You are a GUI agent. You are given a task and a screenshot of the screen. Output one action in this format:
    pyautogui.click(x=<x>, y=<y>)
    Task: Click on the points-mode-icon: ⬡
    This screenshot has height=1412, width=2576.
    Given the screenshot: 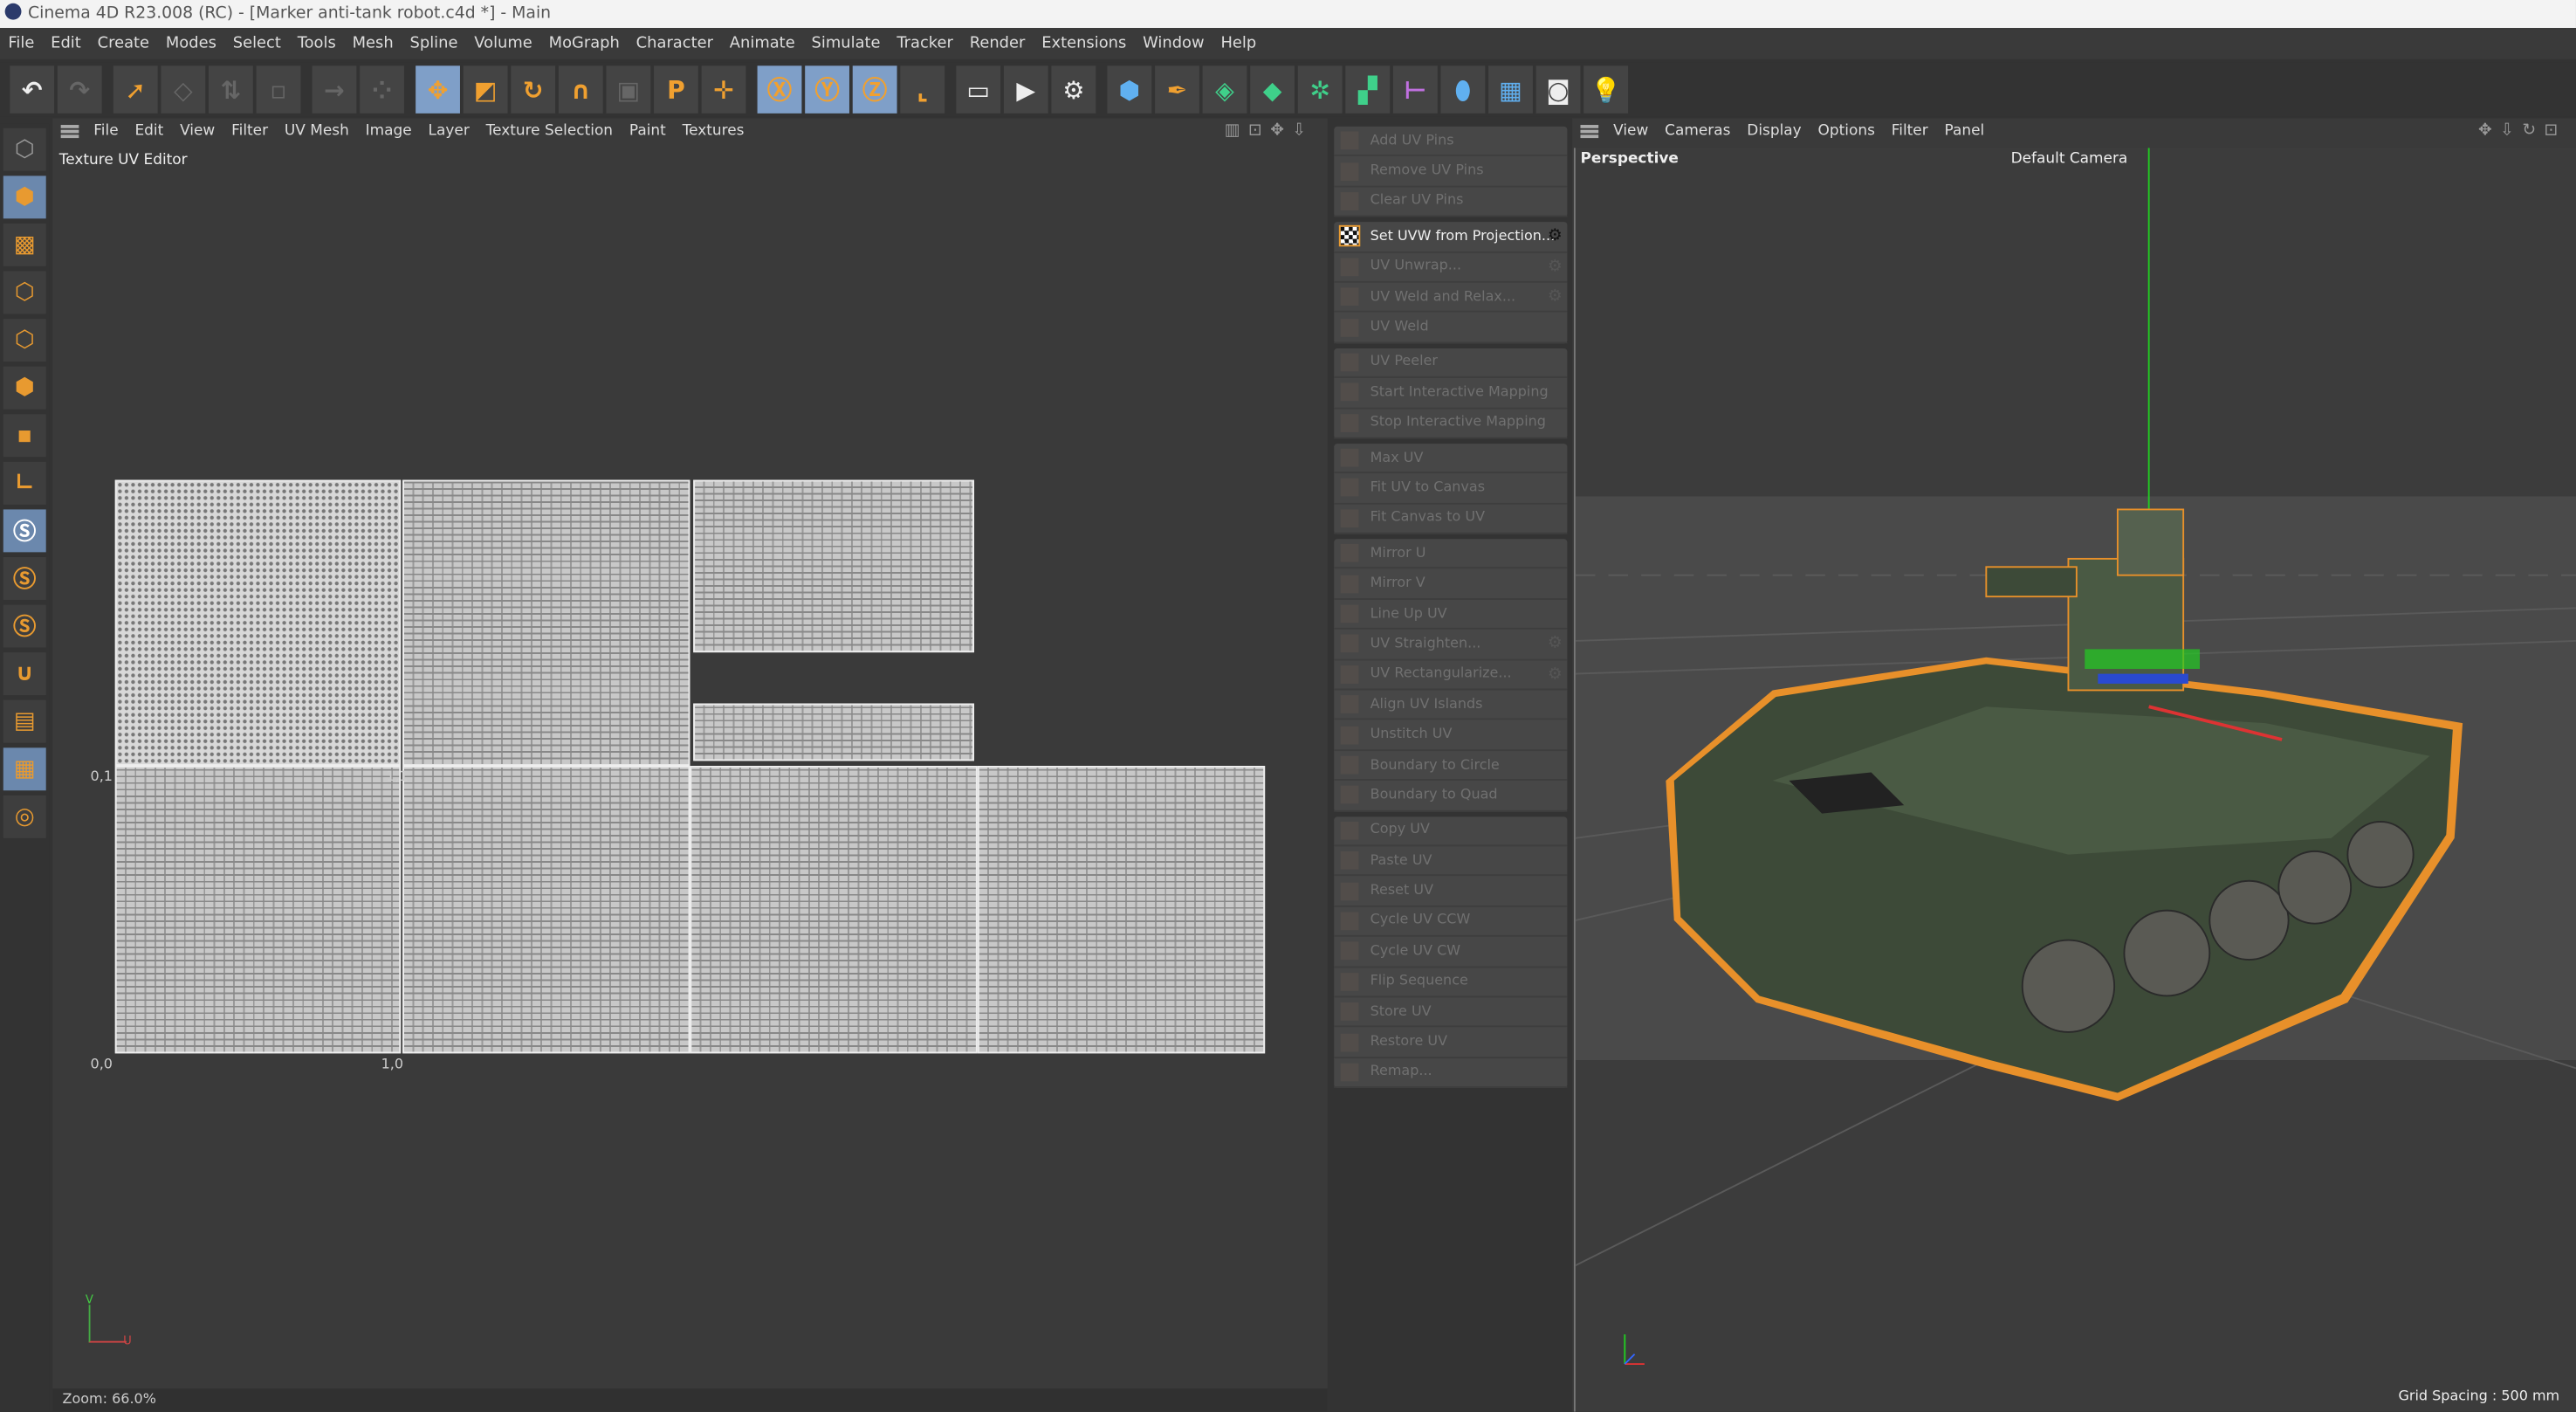 What is the action you would take?
    pyautogui.click(x=25, y=292)
    